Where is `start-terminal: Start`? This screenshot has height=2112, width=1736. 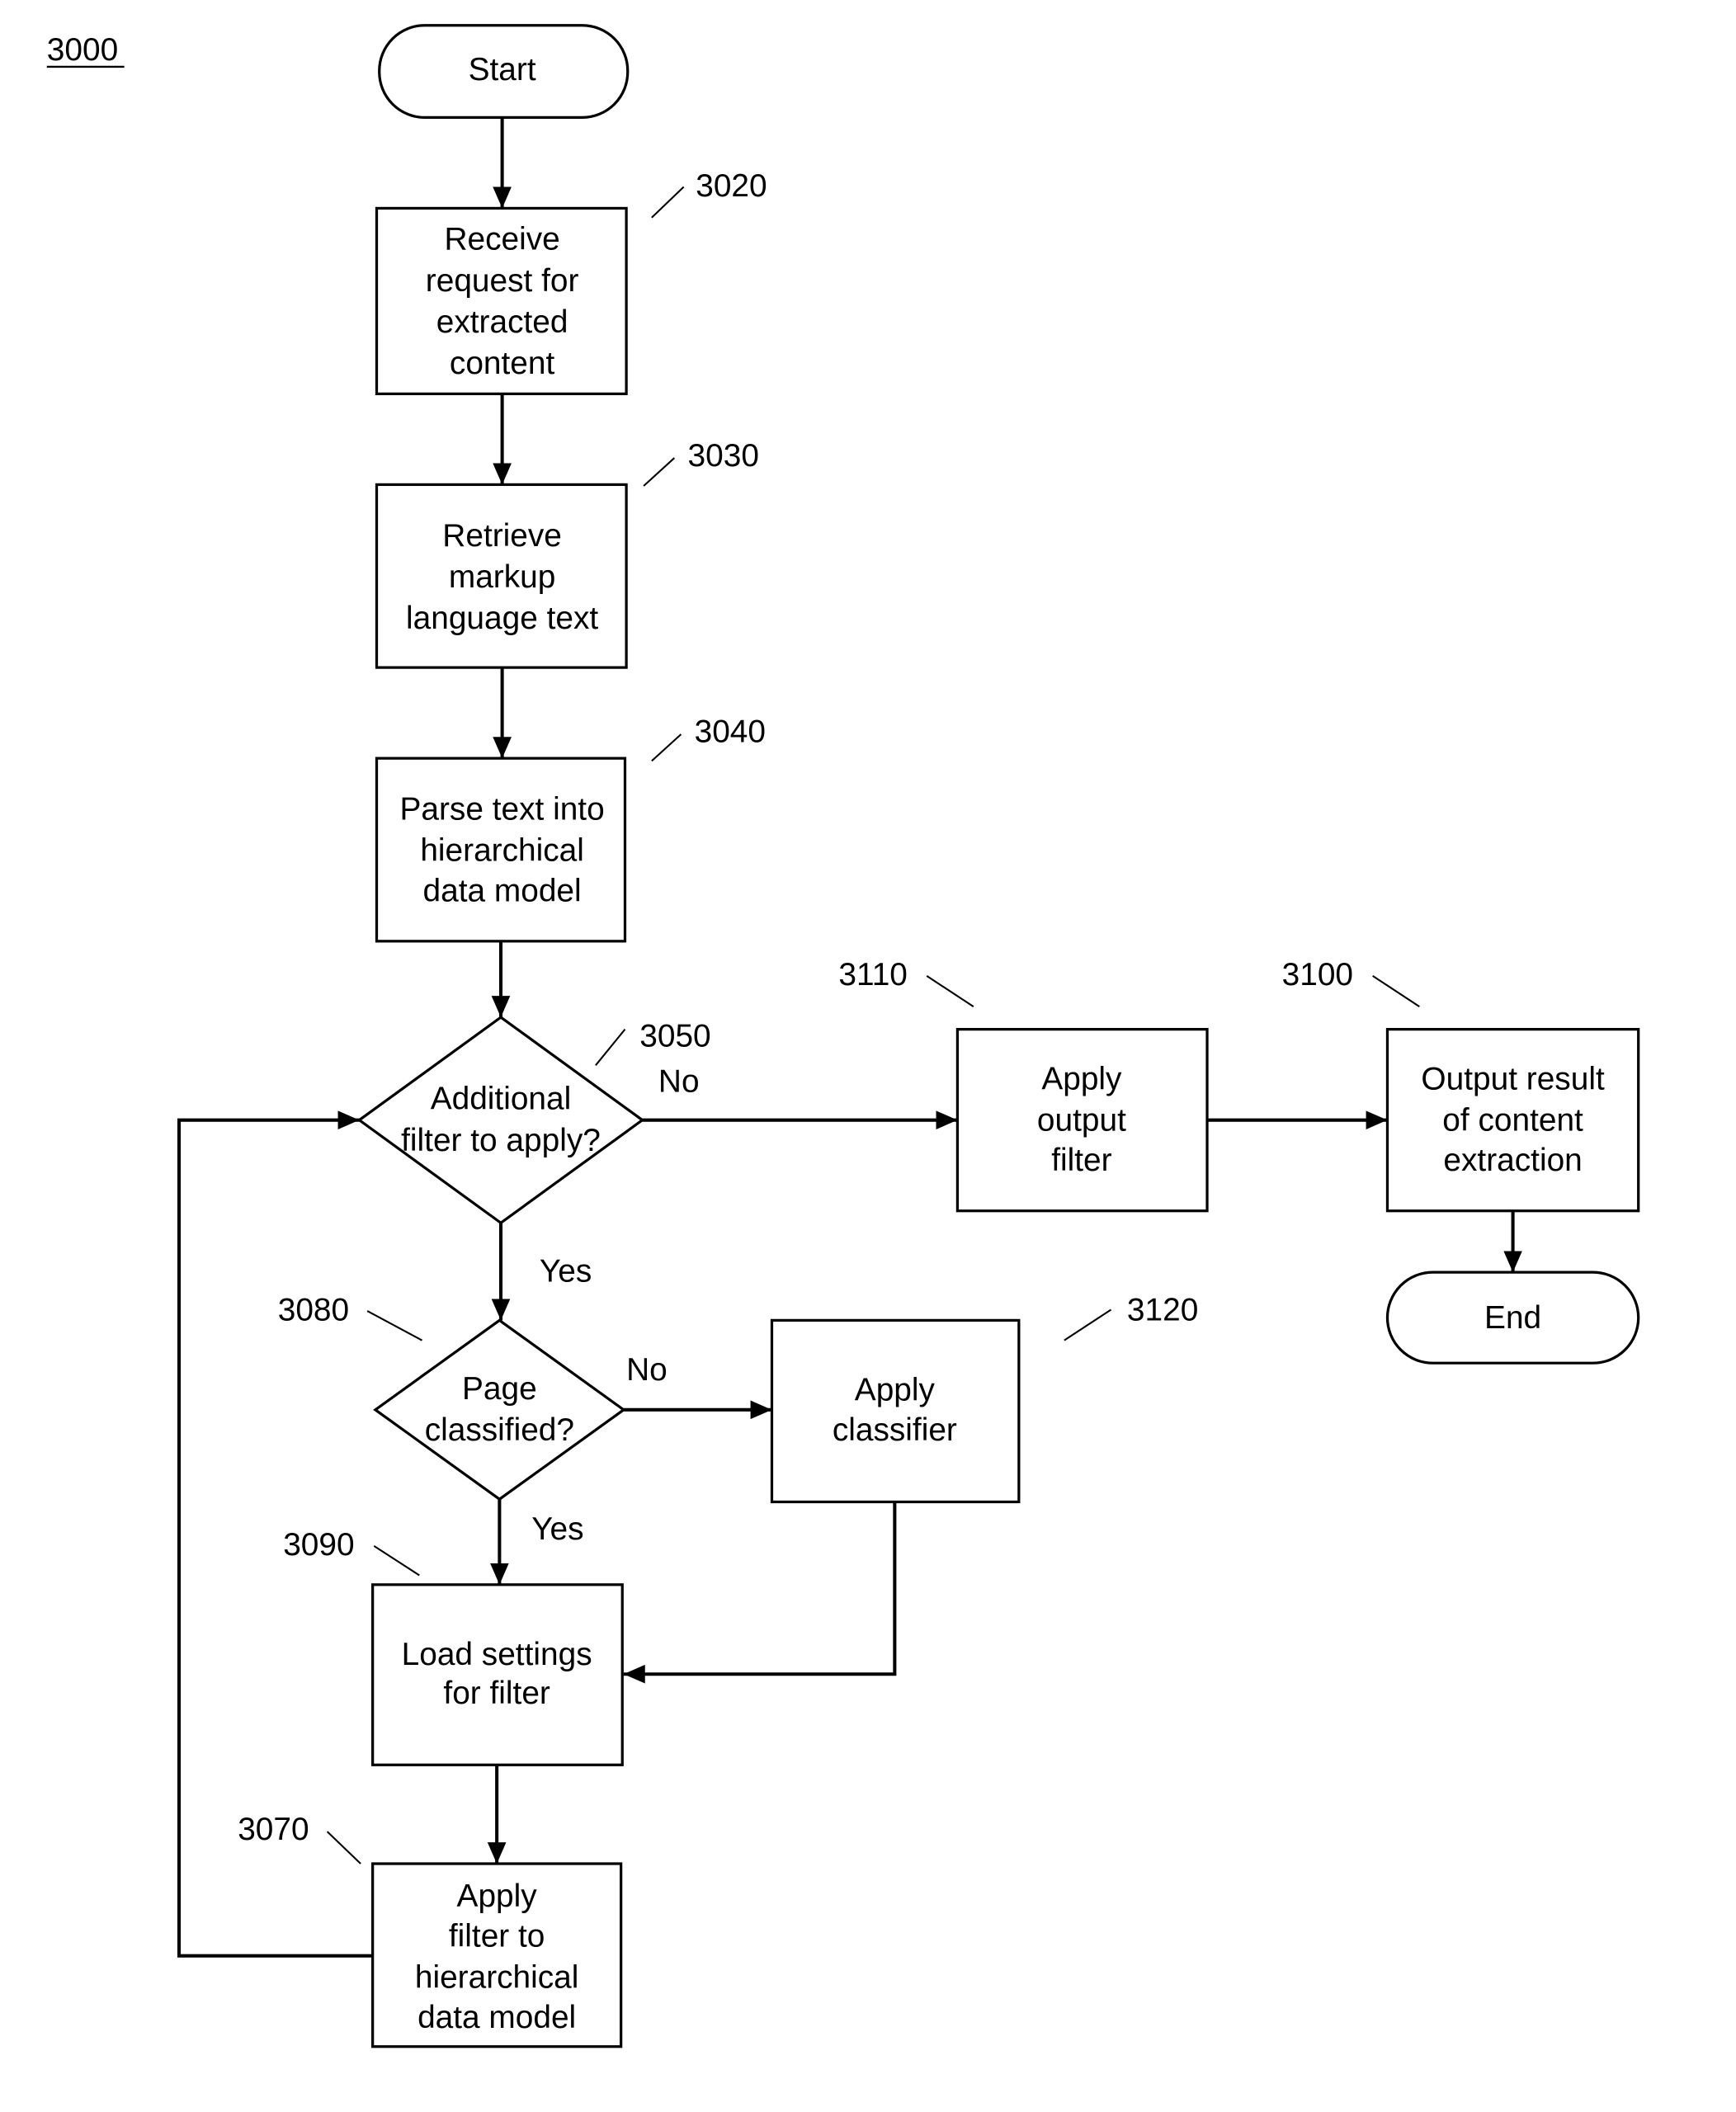 start-terminal: Start is located at coordinates (504, 72).